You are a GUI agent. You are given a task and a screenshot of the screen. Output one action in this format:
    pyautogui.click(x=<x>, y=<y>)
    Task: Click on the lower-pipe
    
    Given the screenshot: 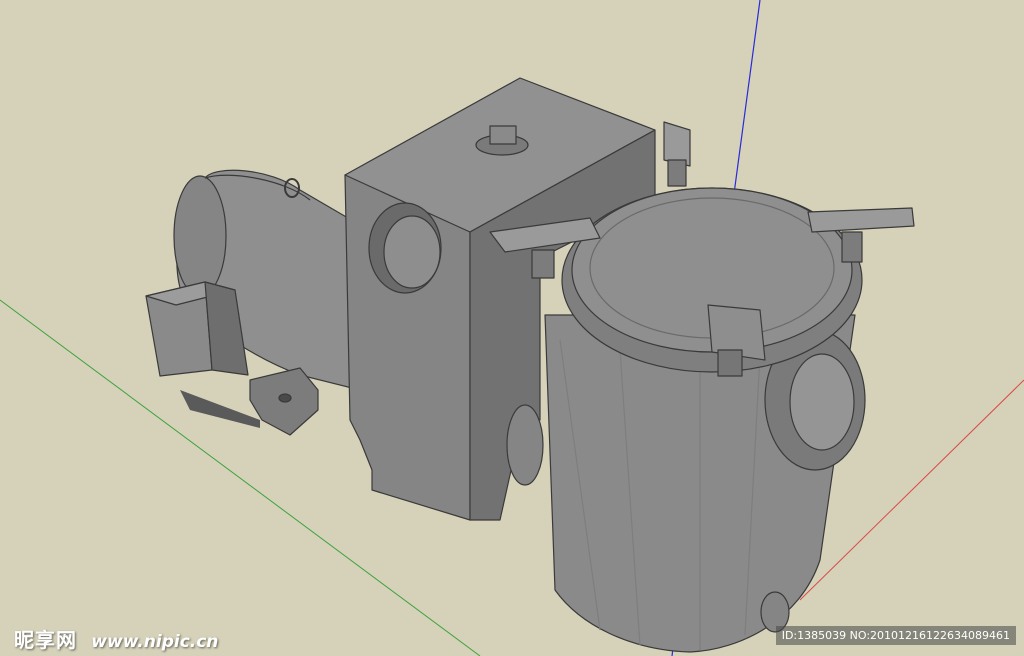 What is the action you would take?
    pyautogui.click(x=525, y=445)
    